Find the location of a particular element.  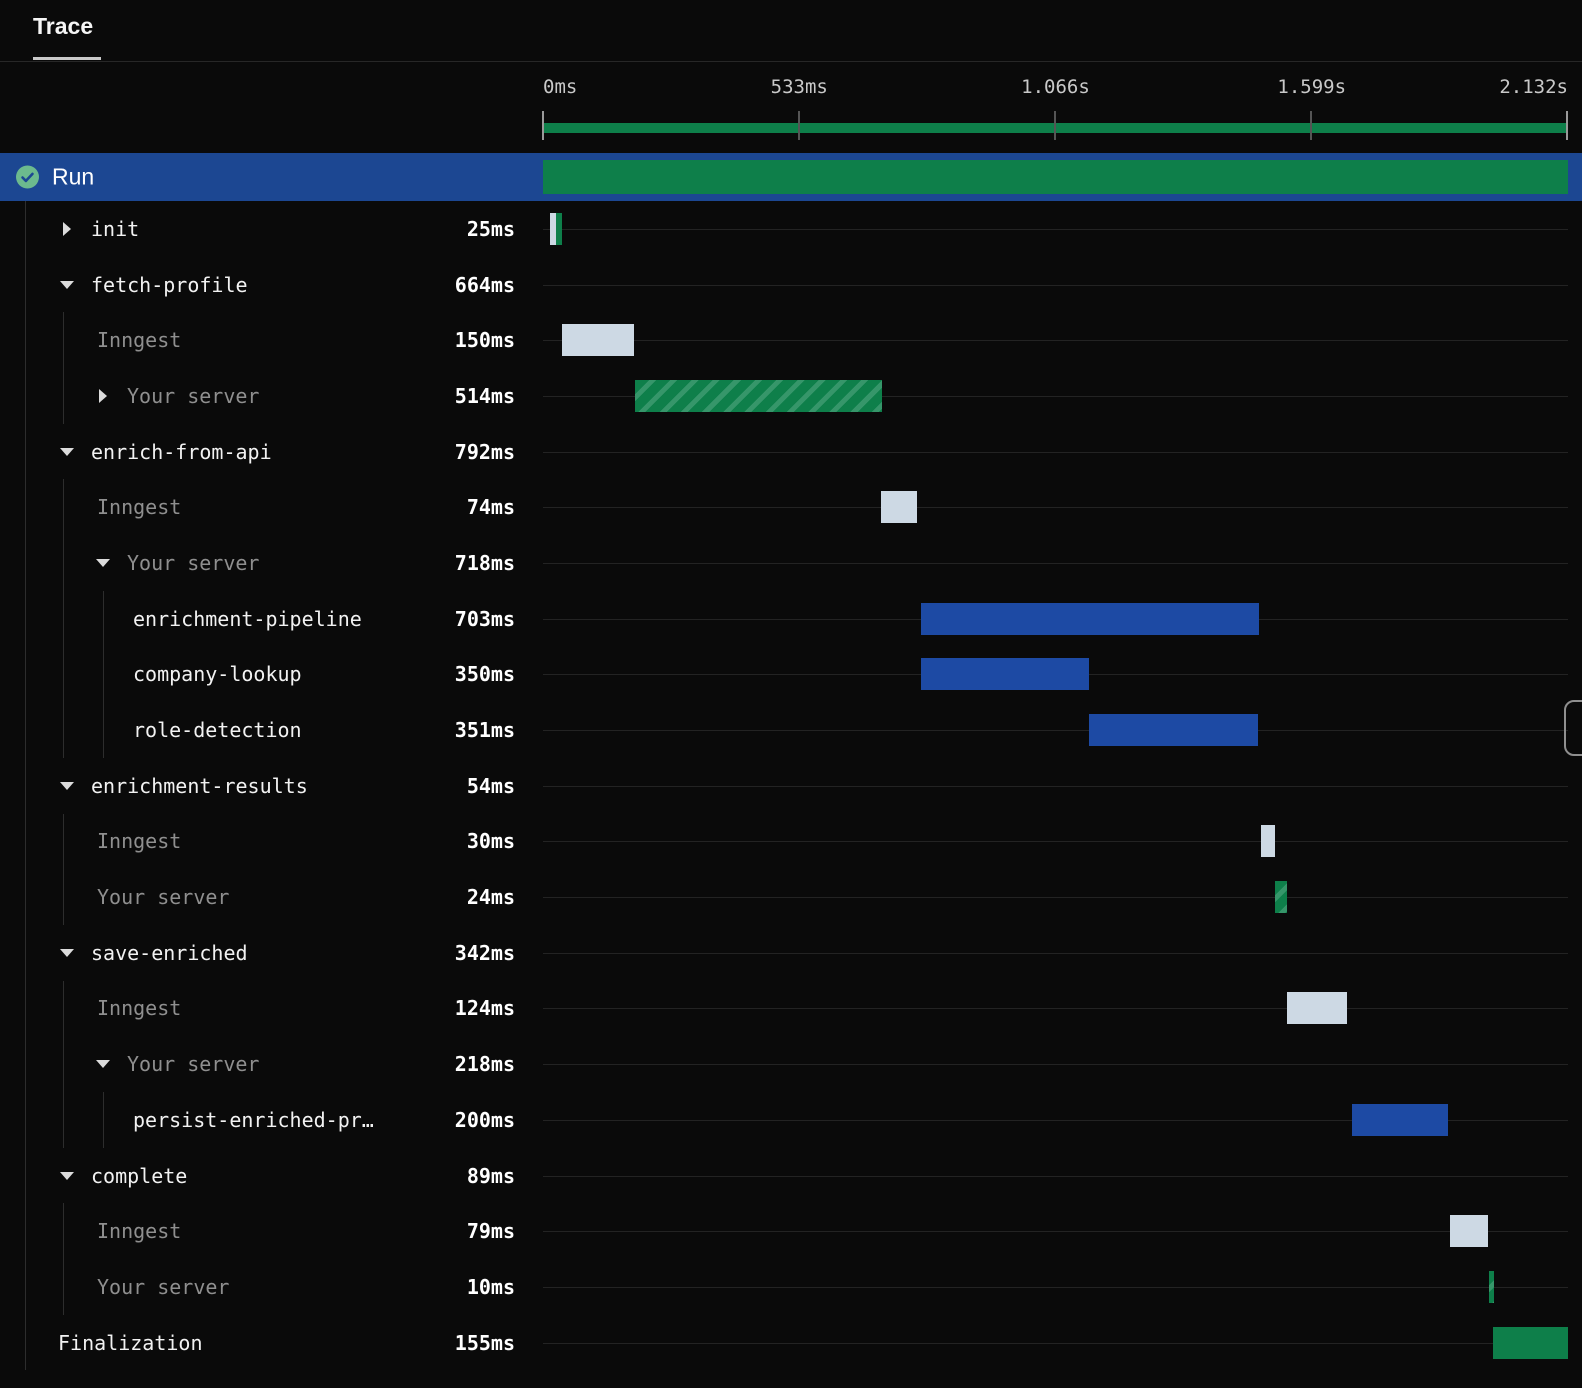

span-duration: 30ms is located at coordinates (490, 841).